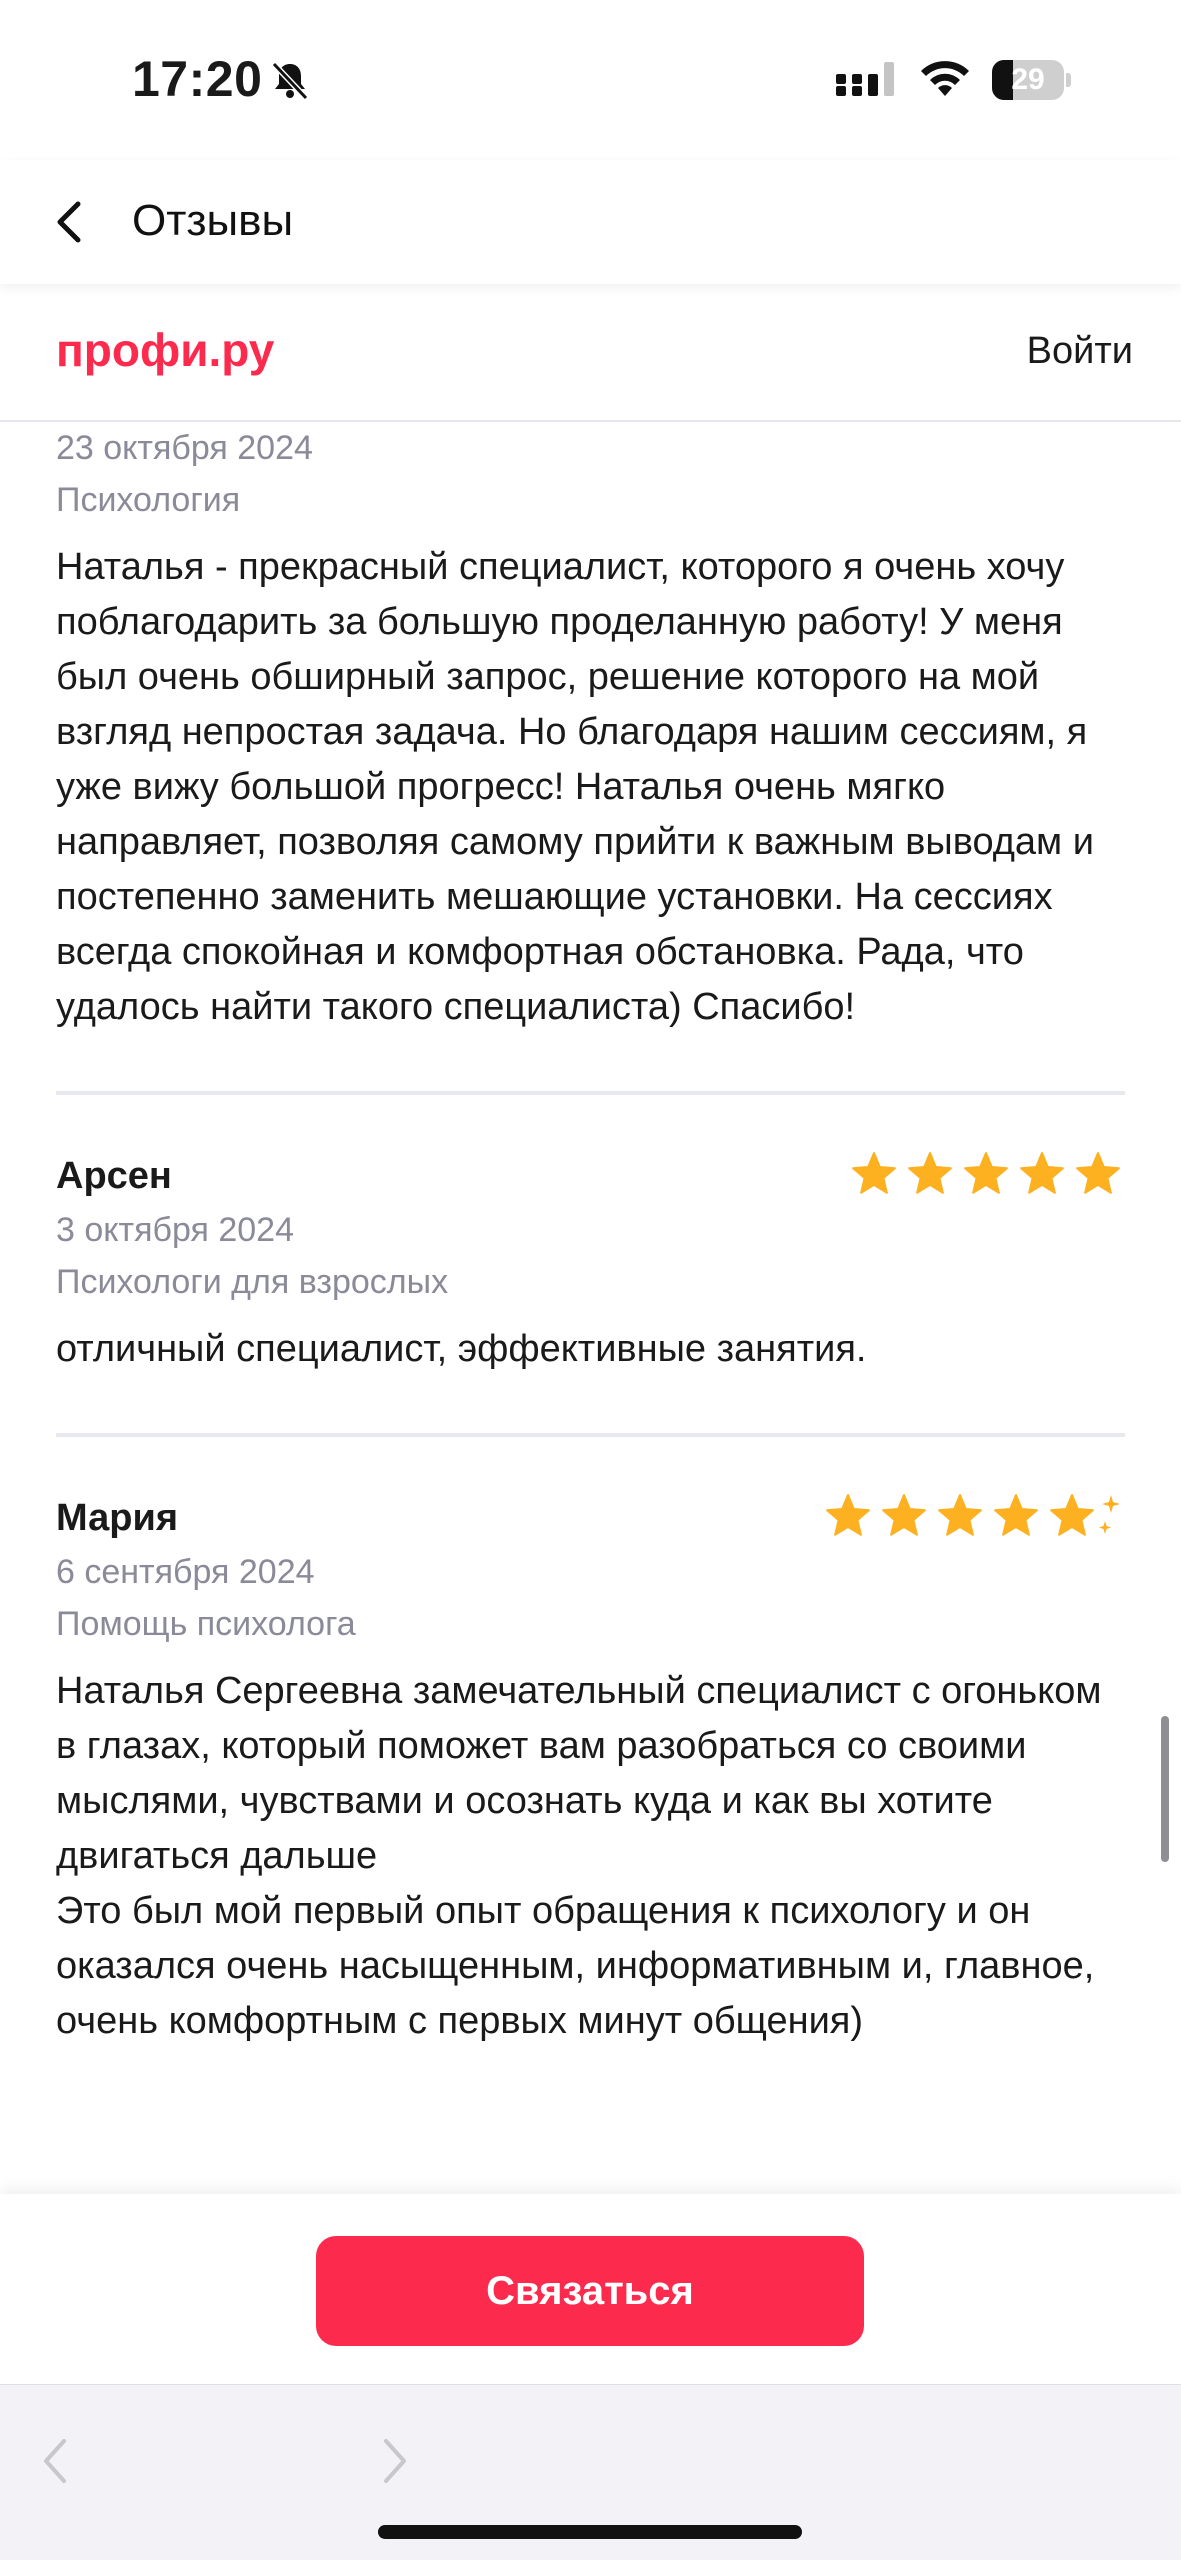  Describe the element at coordinates (72, 222) in the screenshot. I see `chevron-left-icon` at that location.